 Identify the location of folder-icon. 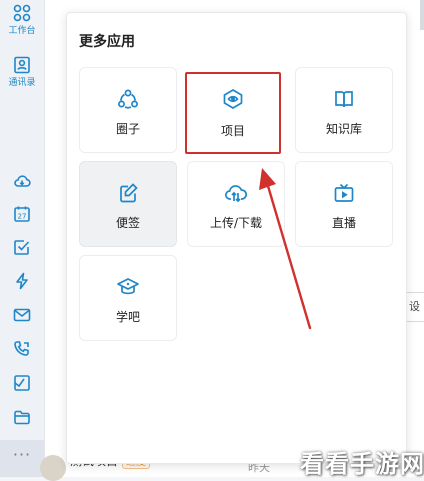
(22, 417).